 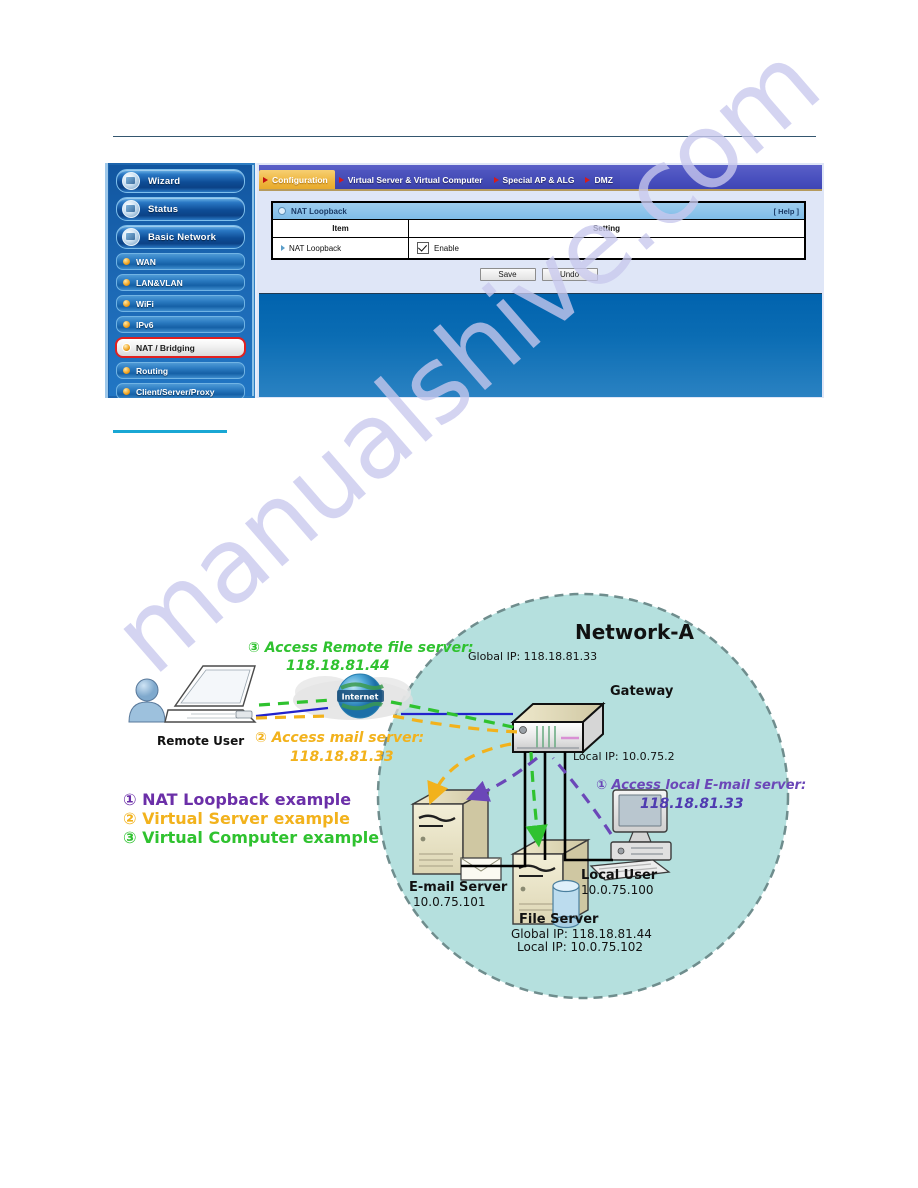 I want to click on sidebar-item-label: Basic Network, so click(x=182, y=237).